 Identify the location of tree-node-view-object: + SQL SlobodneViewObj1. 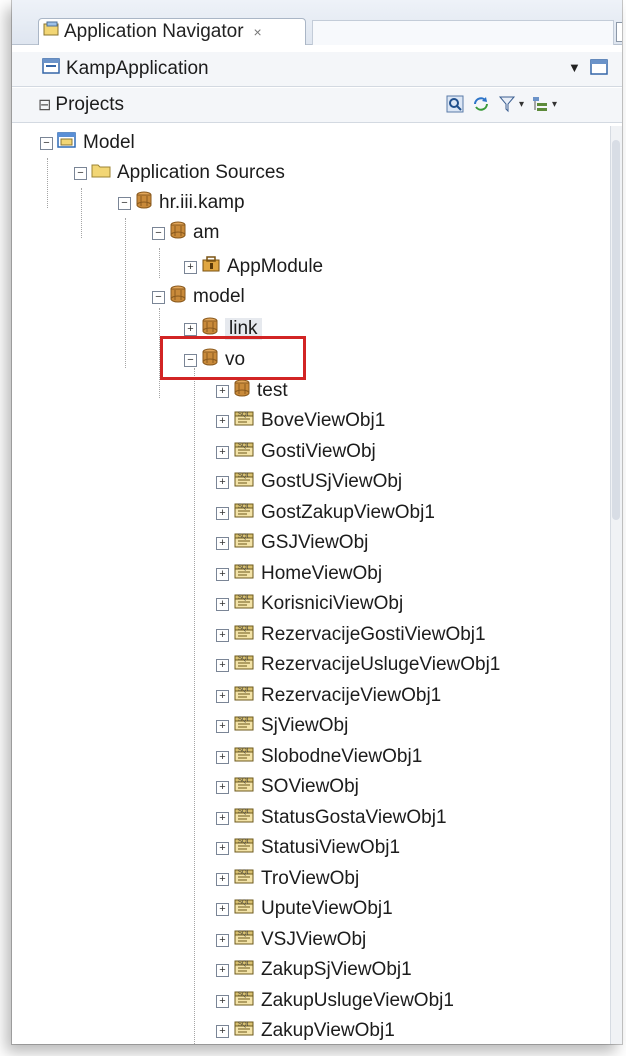
(319, 757).